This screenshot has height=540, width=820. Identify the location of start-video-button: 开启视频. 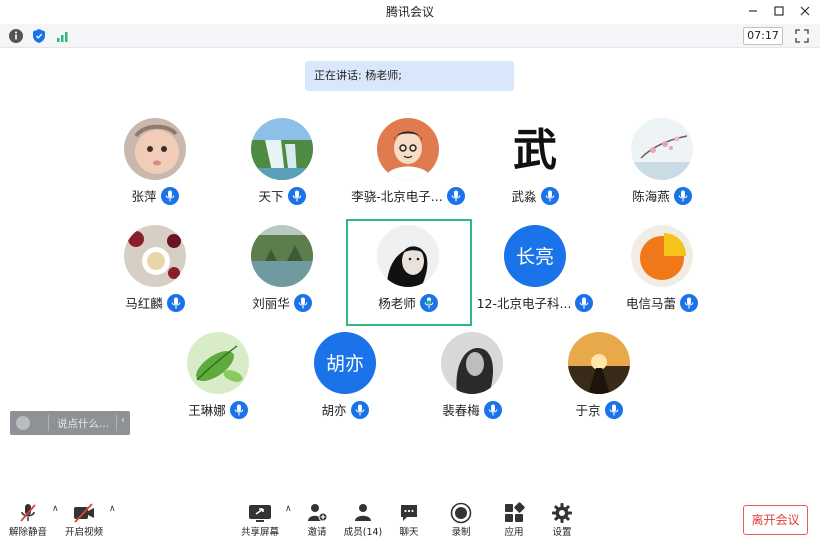
(84, 514).